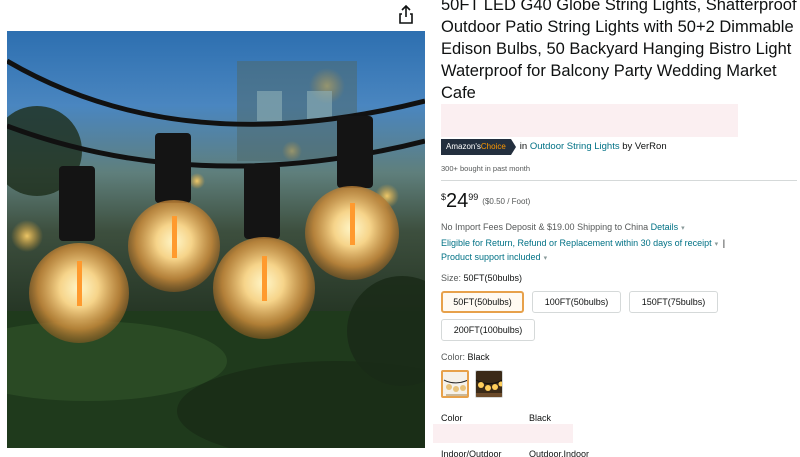 This screenshot has width=800, height=457. Describe the element at coordinates (486, 168) in the screenshot. I see `bought-count: 300+ bought in past month` at that location.